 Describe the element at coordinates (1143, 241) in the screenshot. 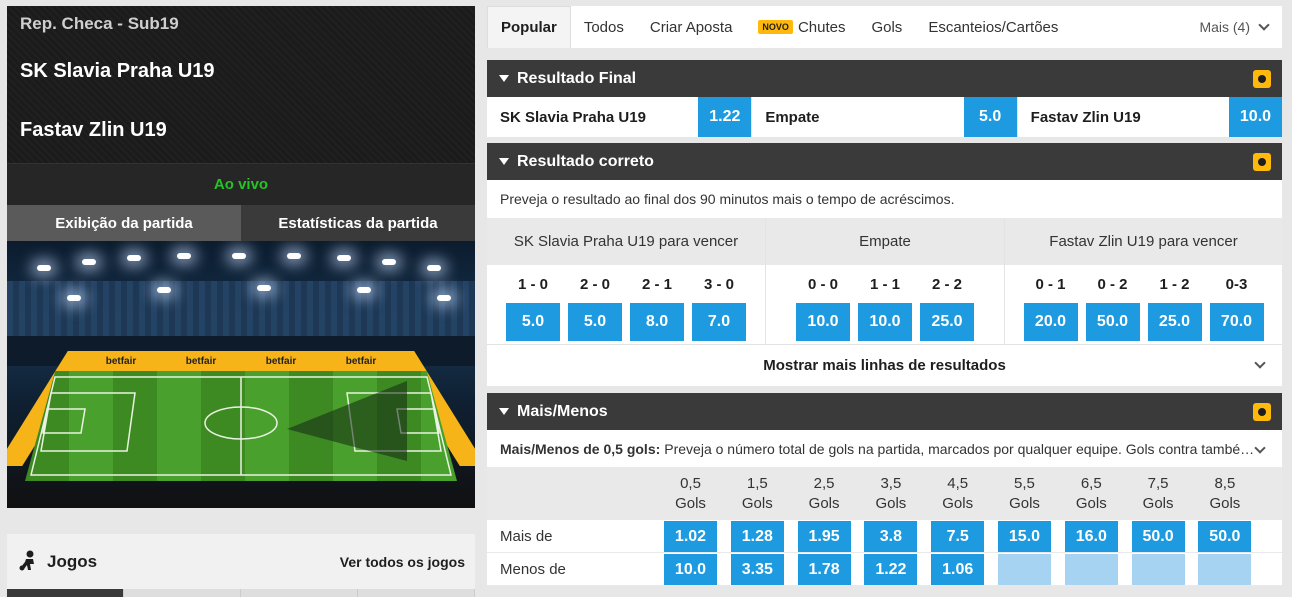

I see `group-header: Fastav Zlin U19 para vencer` at that location.